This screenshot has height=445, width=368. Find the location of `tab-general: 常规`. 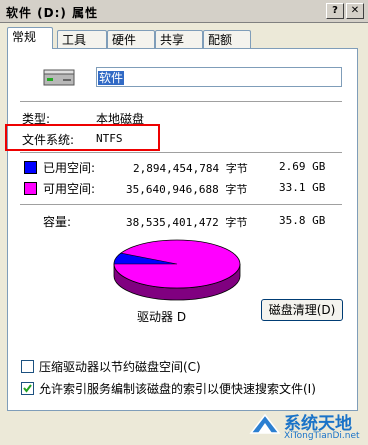

tab-general: 常规 is located at coordinates (30, 38).